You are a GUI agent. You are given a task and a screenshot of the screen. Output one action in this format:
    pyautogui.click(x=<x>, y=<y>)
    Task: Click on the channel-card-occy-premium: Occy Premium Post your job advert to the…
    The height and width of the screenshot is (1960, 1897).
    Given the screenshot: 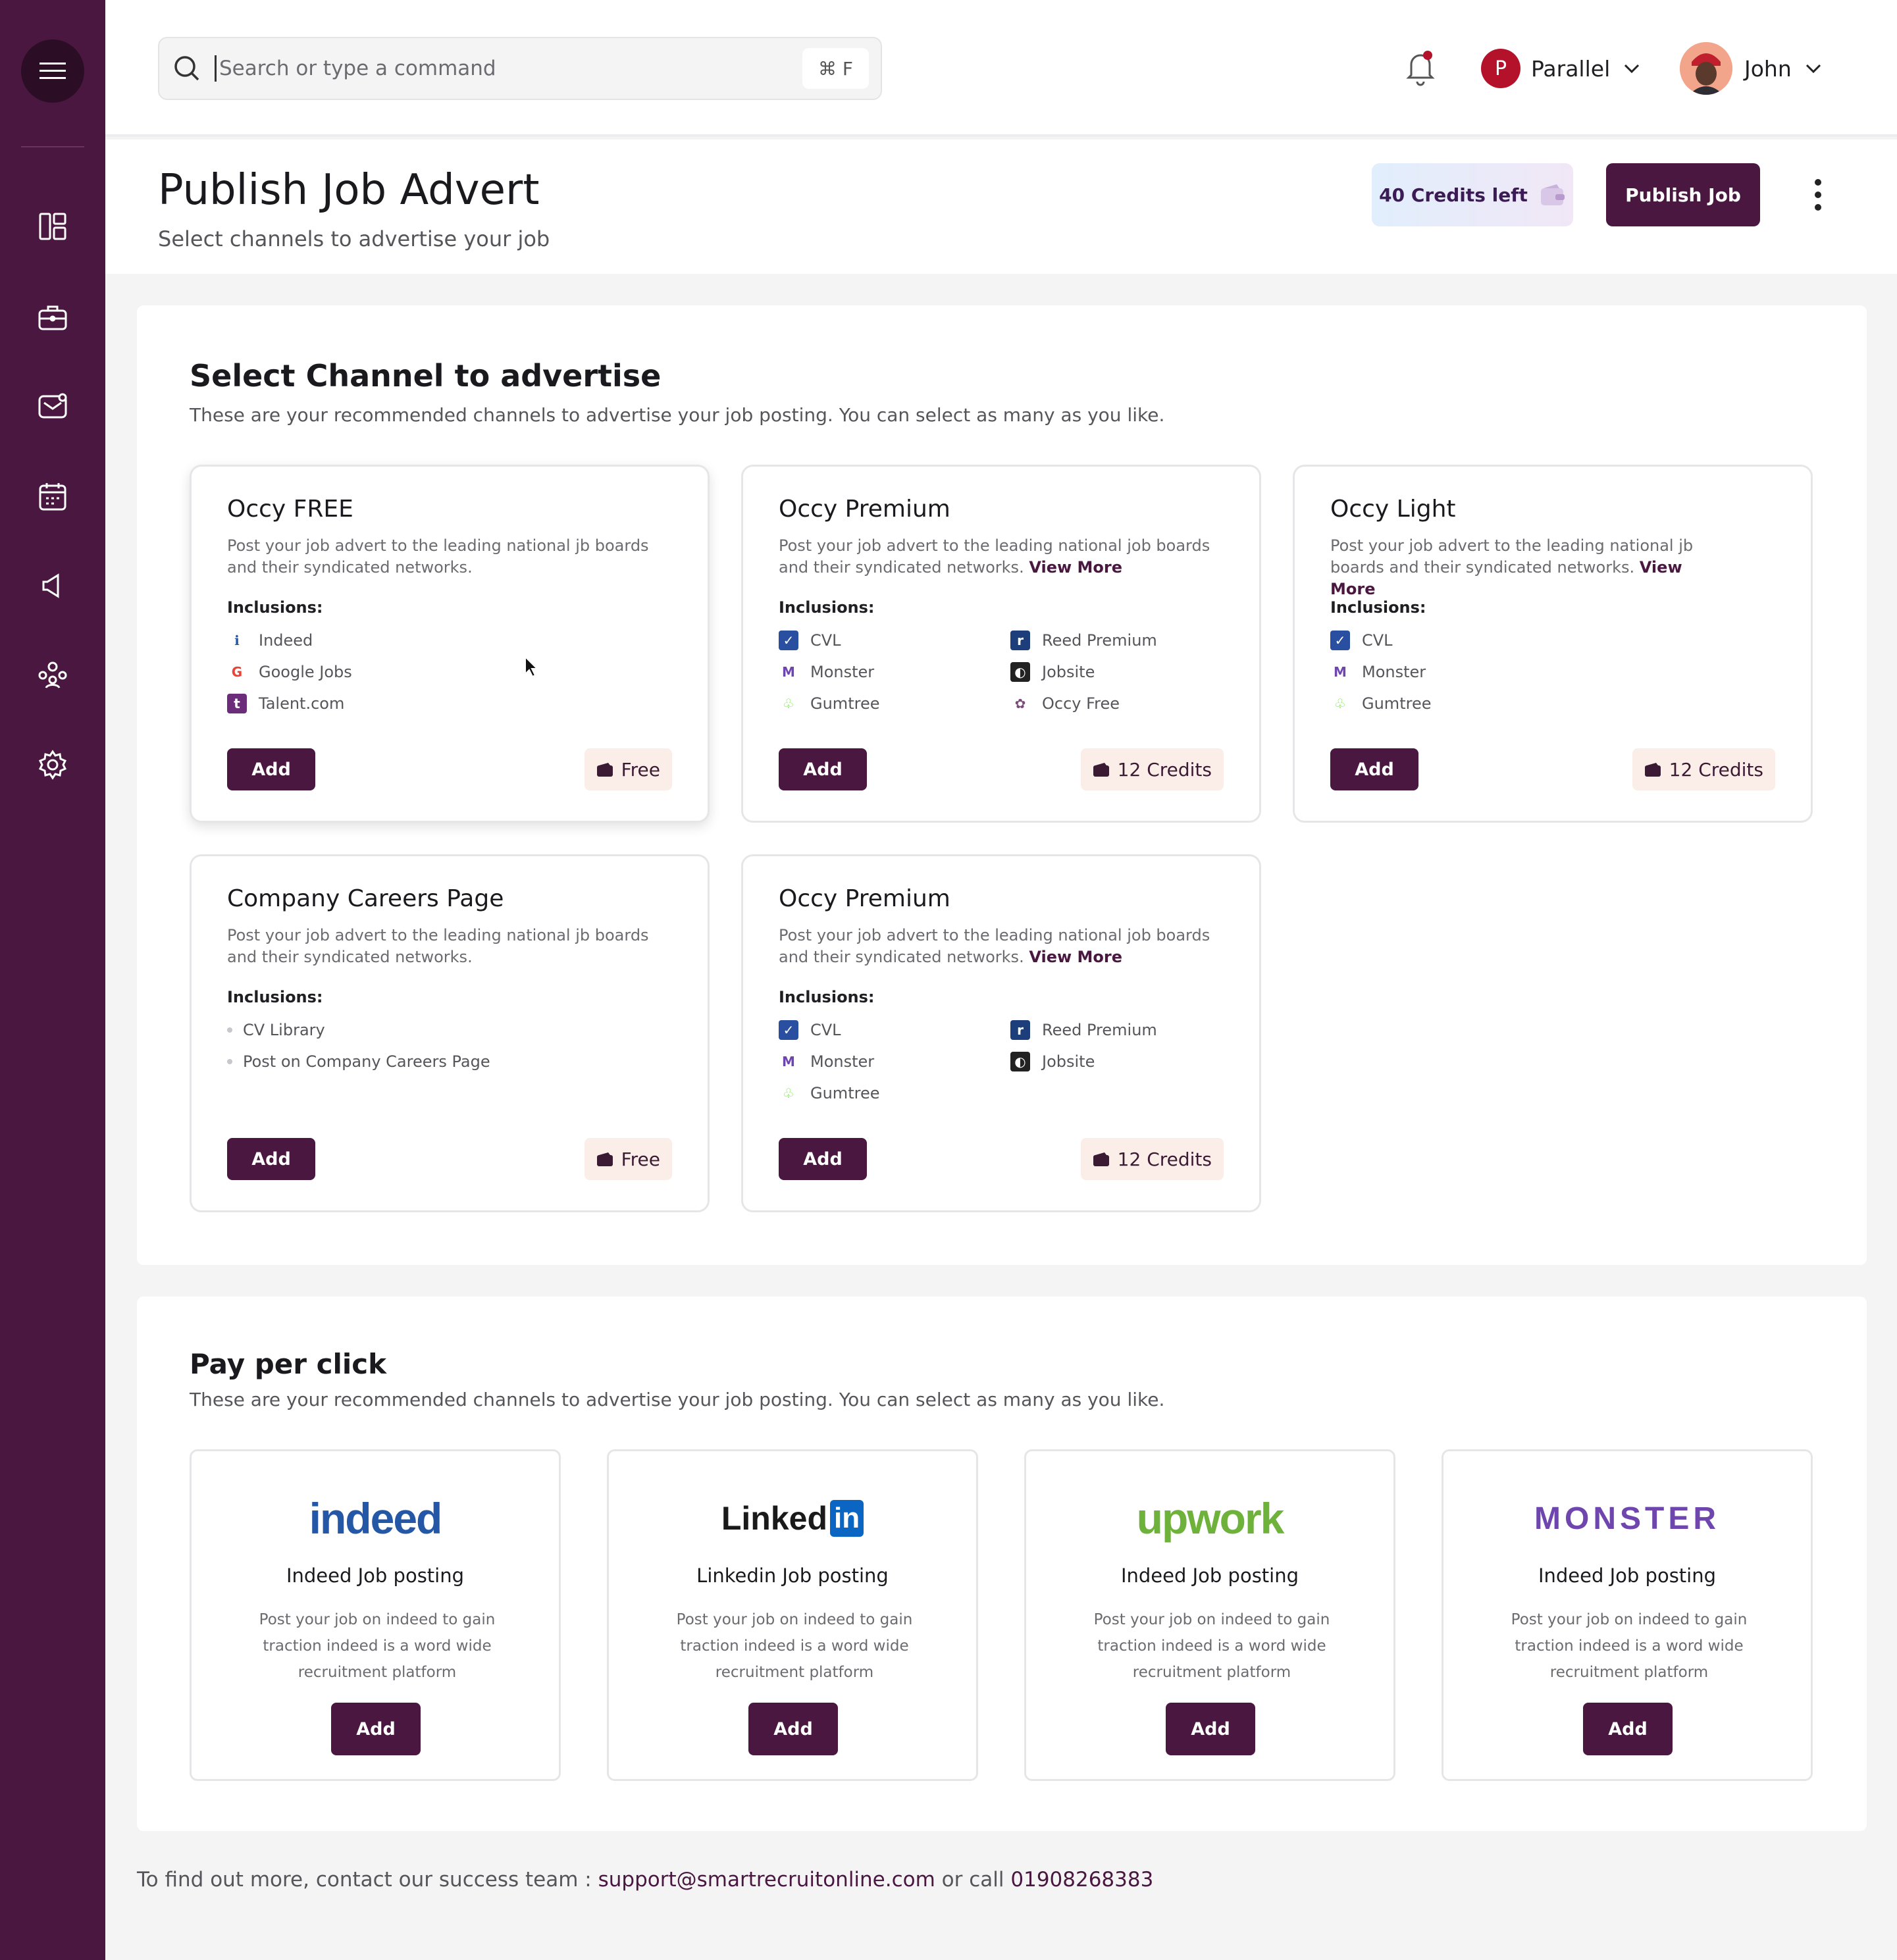 What is the action you would take?
    pyautogui.click(x=1001, y=644)
    